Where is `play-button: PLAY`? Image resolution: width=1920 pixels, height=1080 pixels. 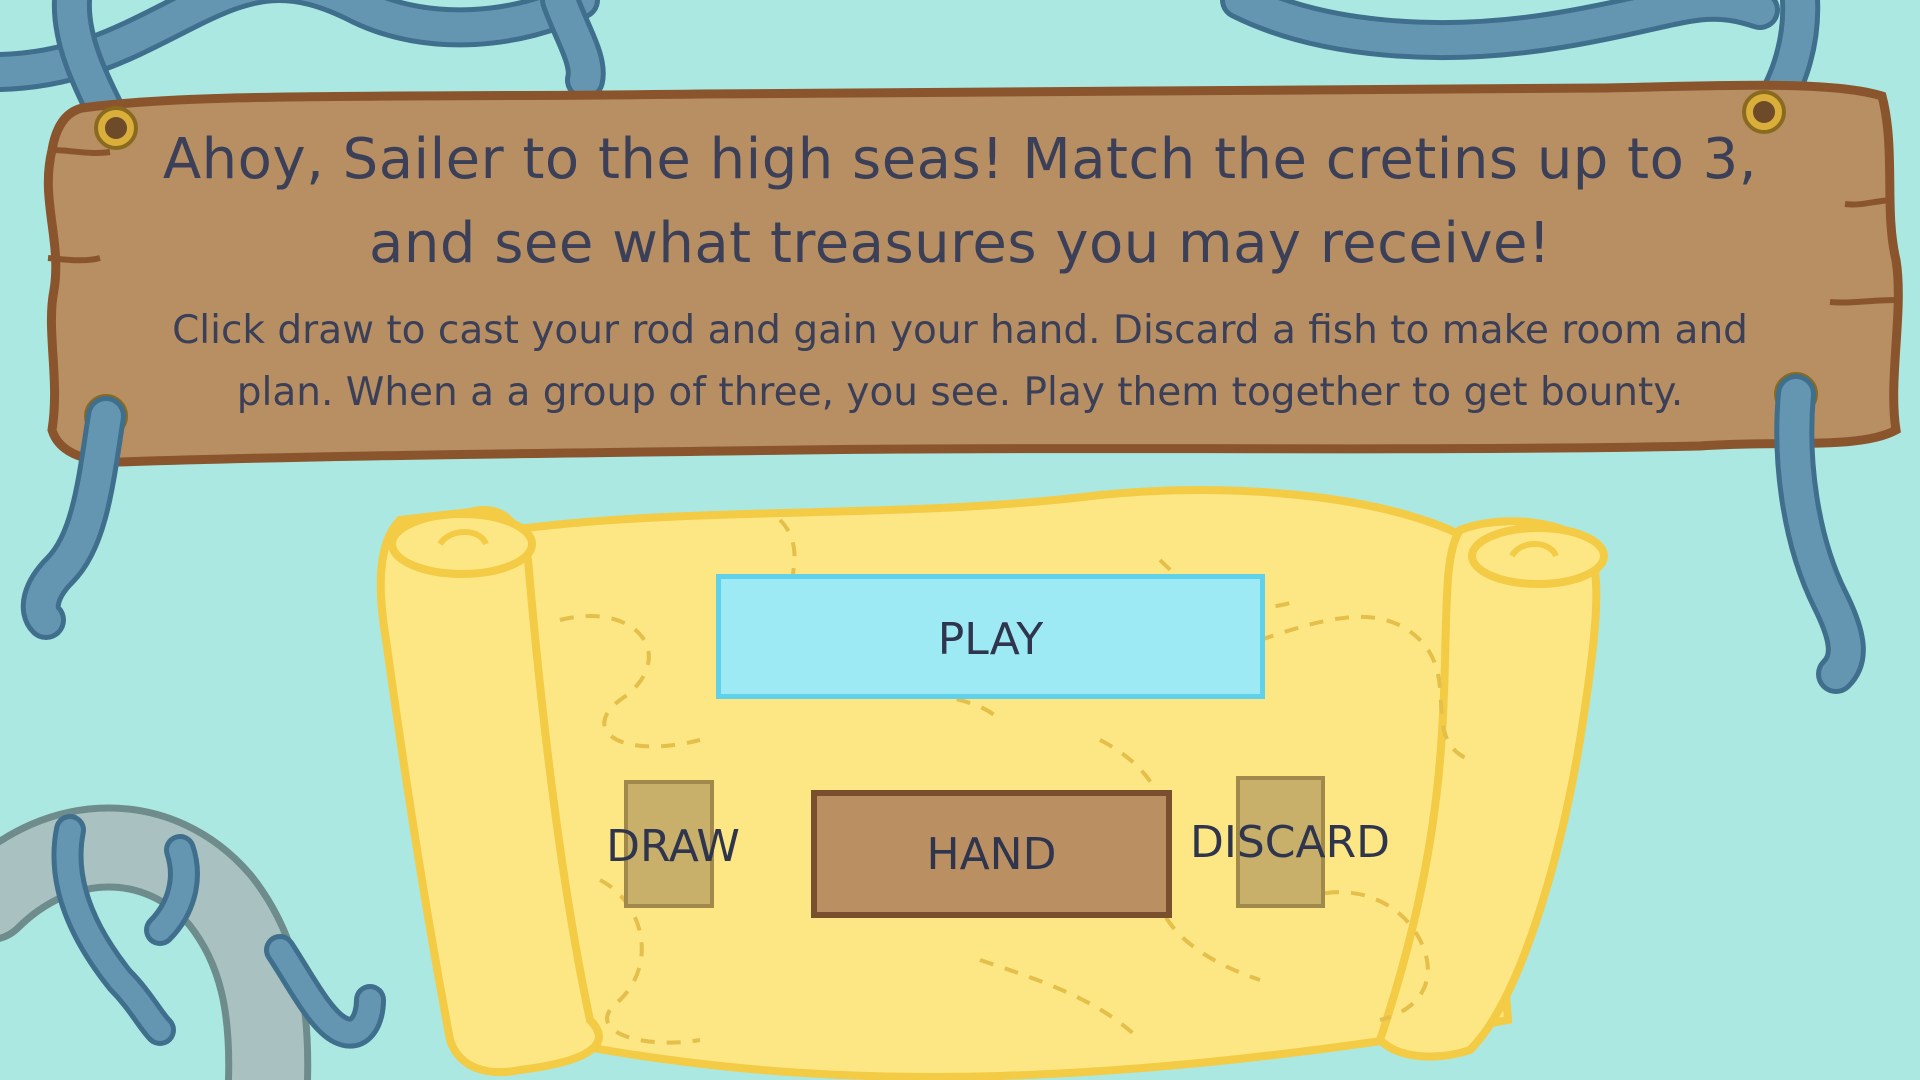 play-button: PLAY is located at coordinates (990, 636).